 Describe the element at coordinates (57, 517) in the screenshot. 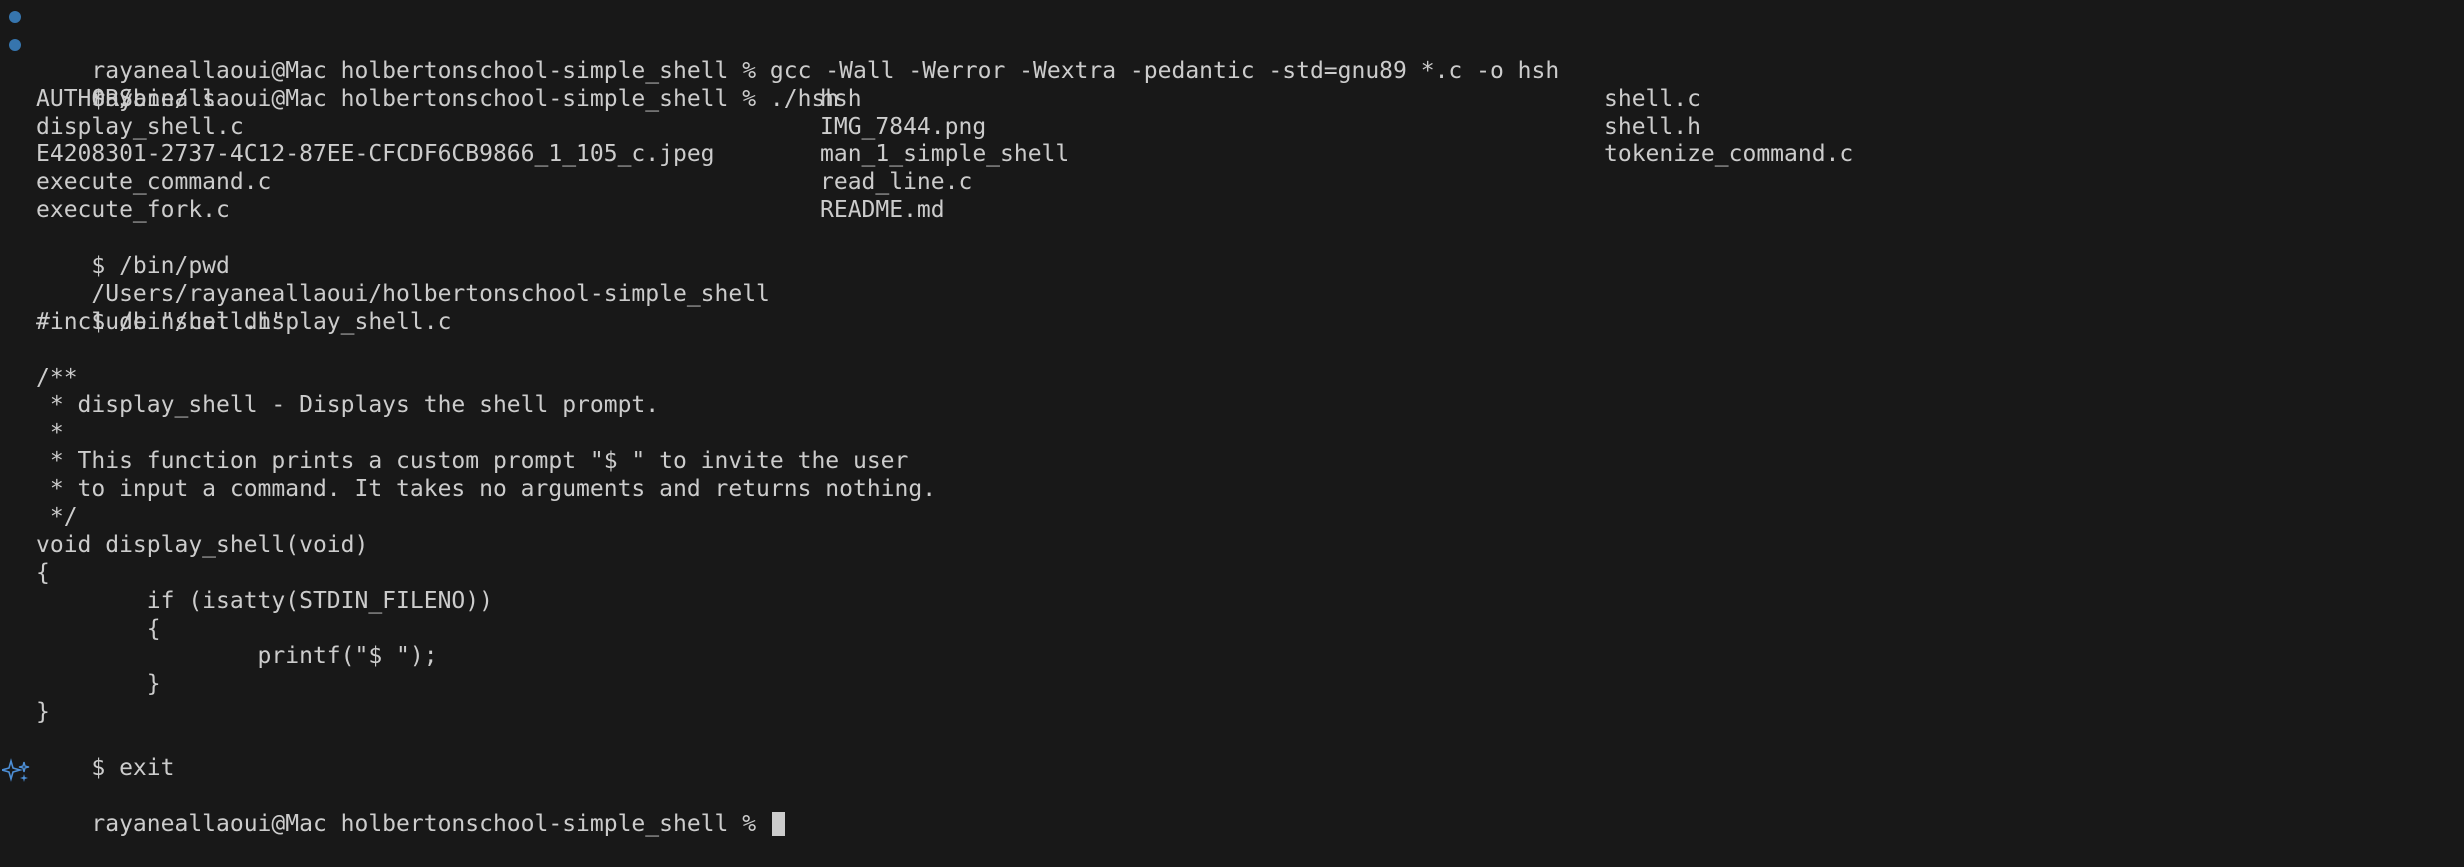

I see `output-text: */` at that location.